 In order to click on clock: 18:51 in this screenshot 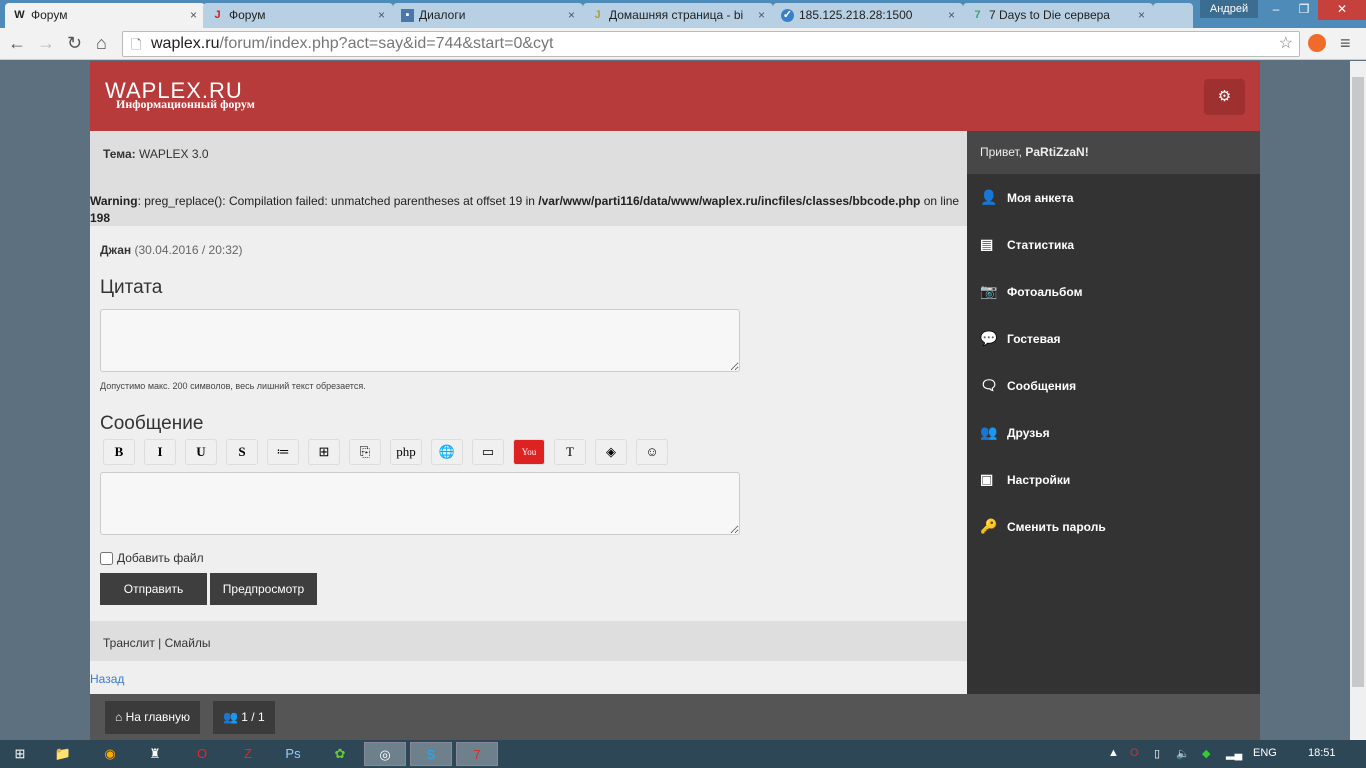, I will do `click(1322, 753)`.